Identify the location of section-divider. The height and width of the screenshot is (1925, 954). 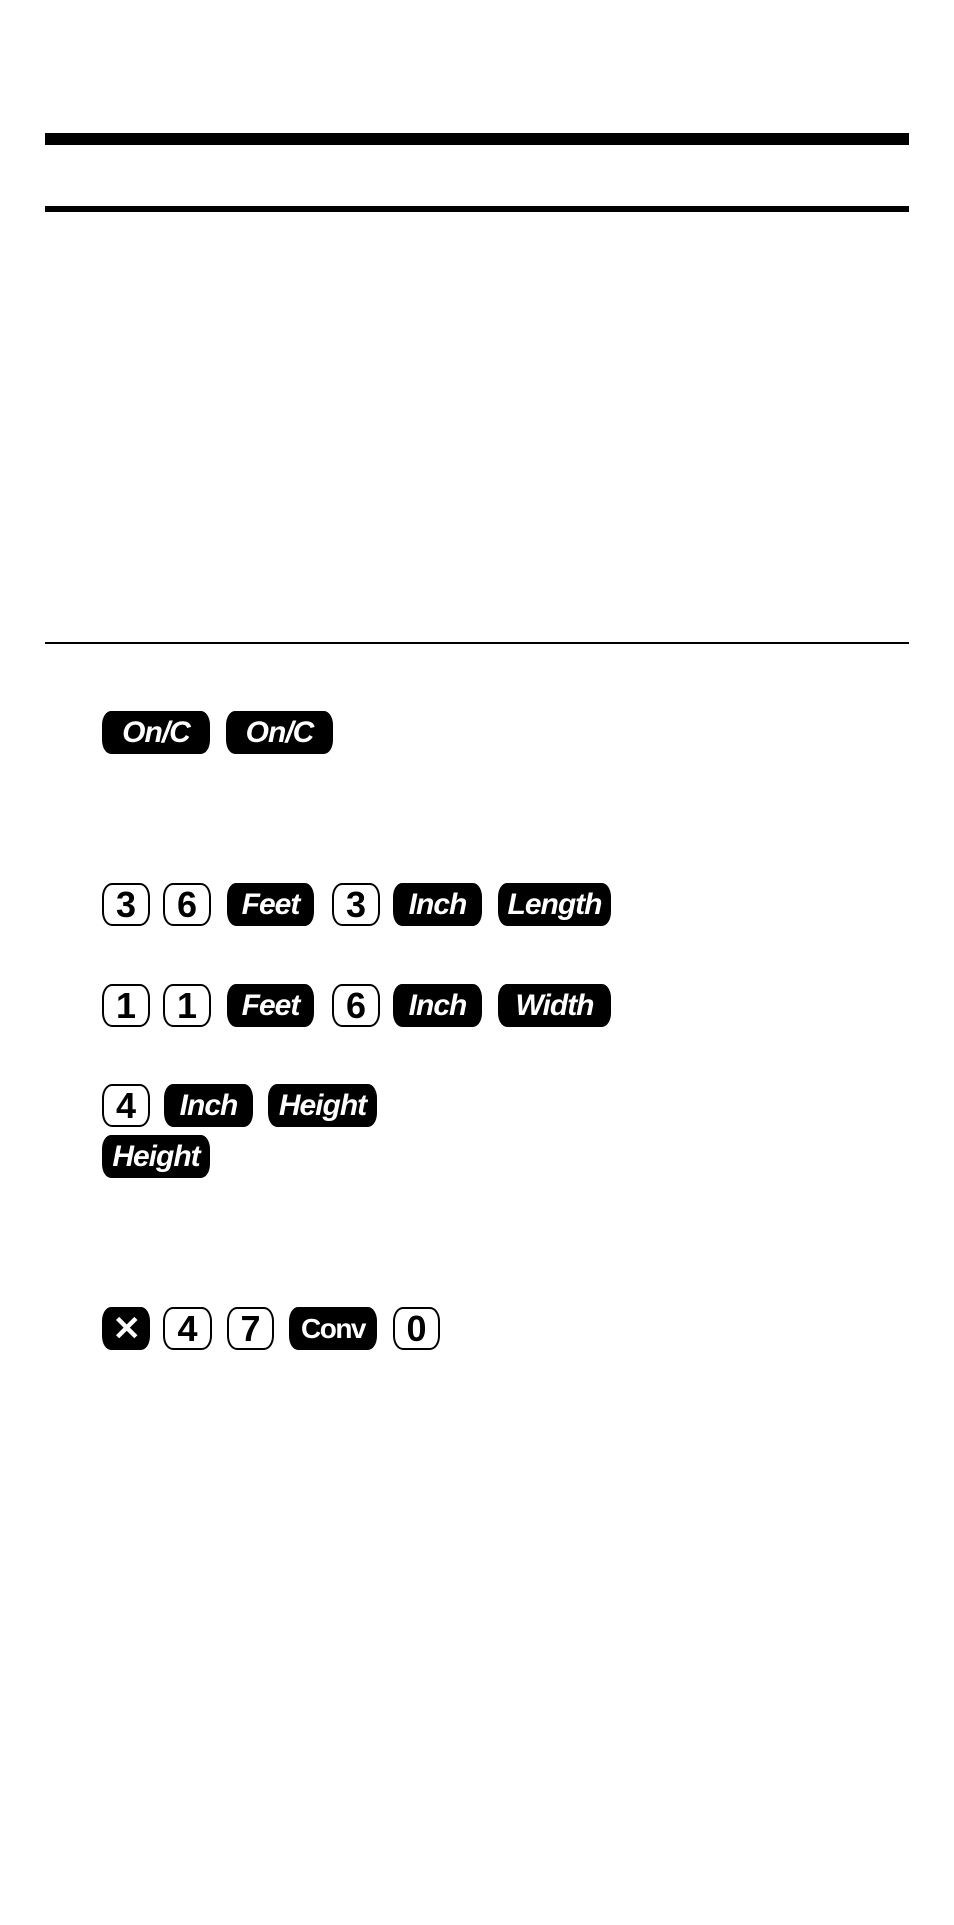
(477, 643).